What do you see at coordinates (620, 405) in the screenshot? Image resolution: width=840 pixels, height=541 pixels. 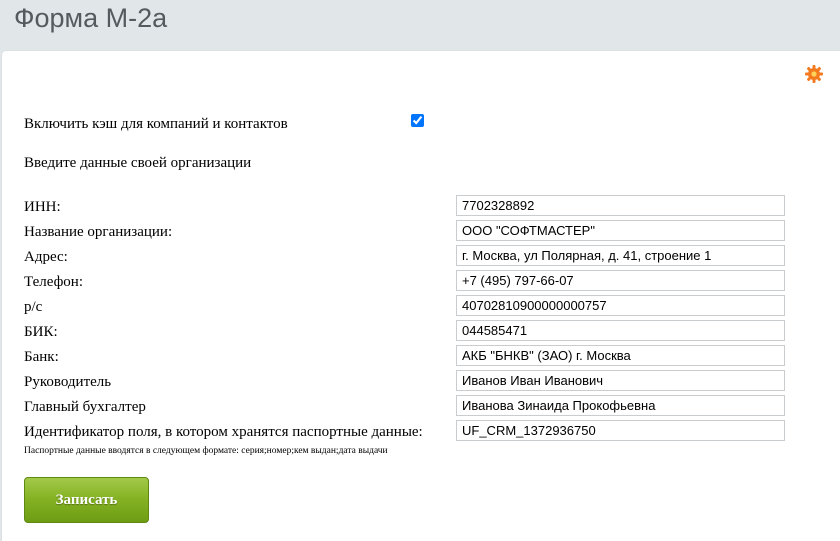 I see `accountant-field` at bounding box center [620, 405].